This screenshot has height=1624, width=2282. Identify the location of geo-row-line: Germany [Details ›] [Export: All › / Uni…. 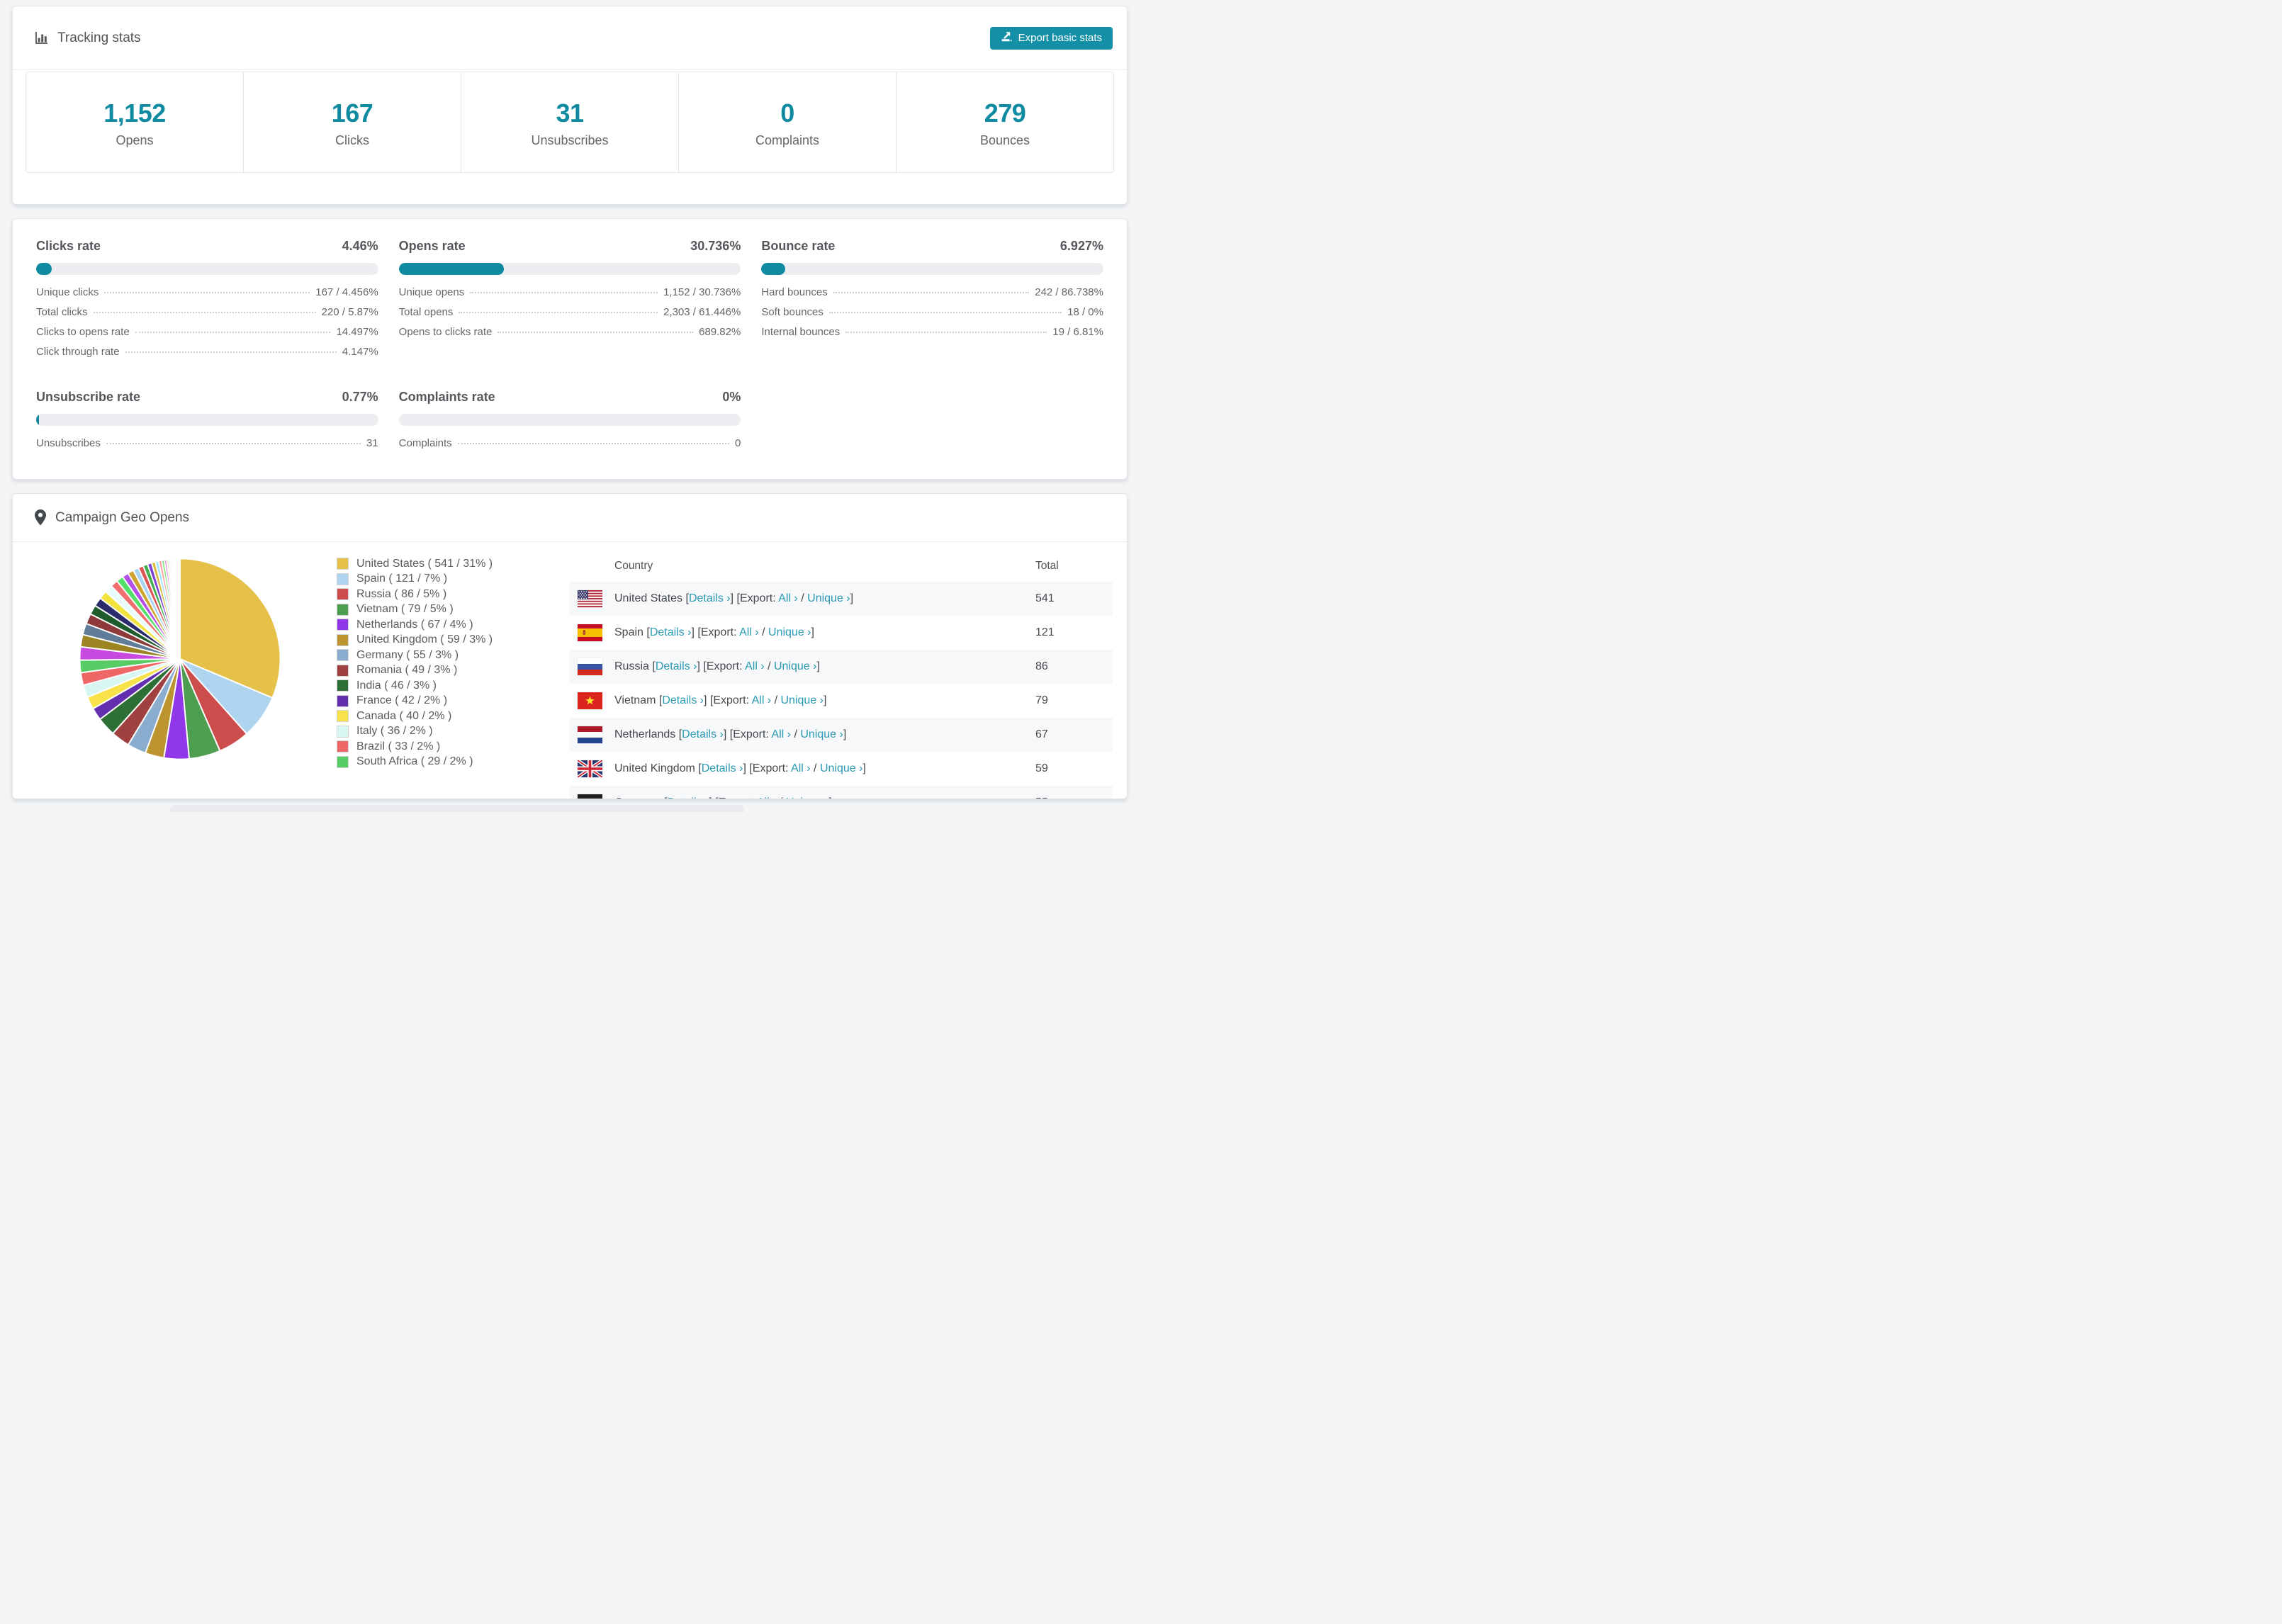
(825, 798).